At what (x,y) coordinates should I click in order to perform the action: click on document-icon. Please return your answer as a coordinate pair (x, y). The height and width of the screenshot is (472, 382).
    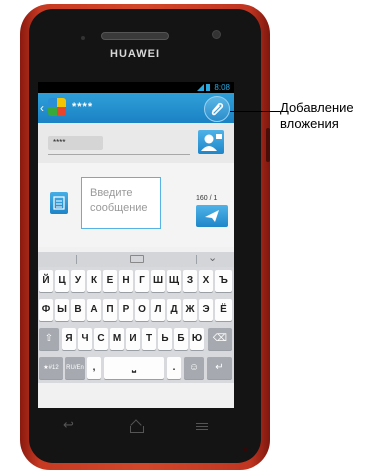
    Looking at the image, I should click on (59, 203).